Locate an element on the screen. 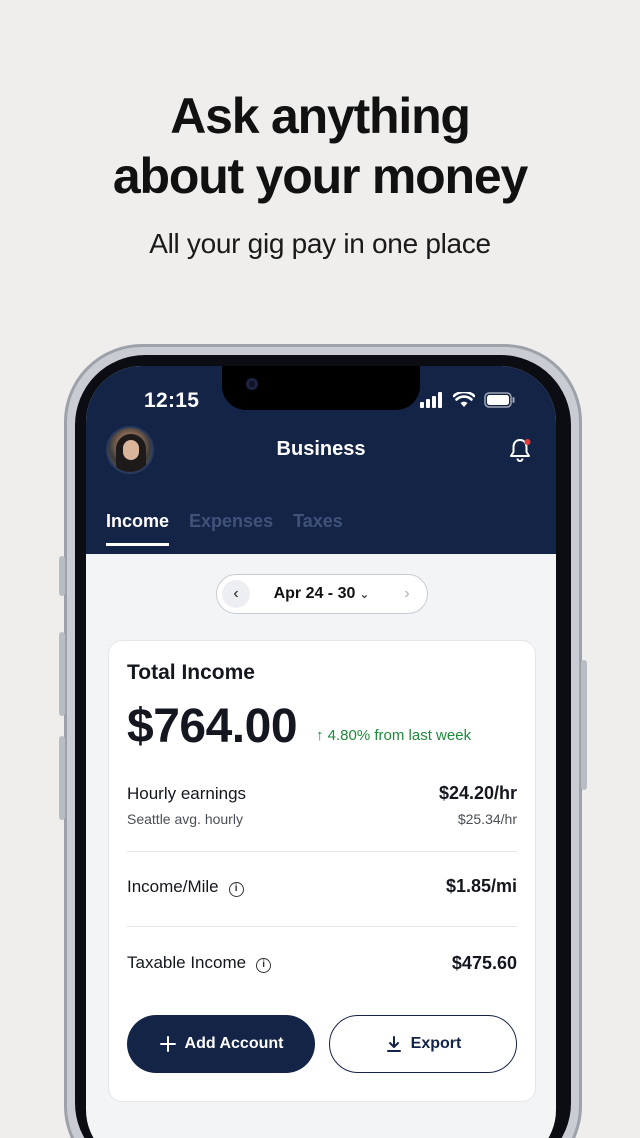  signal-icon is located at coordinates (431, 400).